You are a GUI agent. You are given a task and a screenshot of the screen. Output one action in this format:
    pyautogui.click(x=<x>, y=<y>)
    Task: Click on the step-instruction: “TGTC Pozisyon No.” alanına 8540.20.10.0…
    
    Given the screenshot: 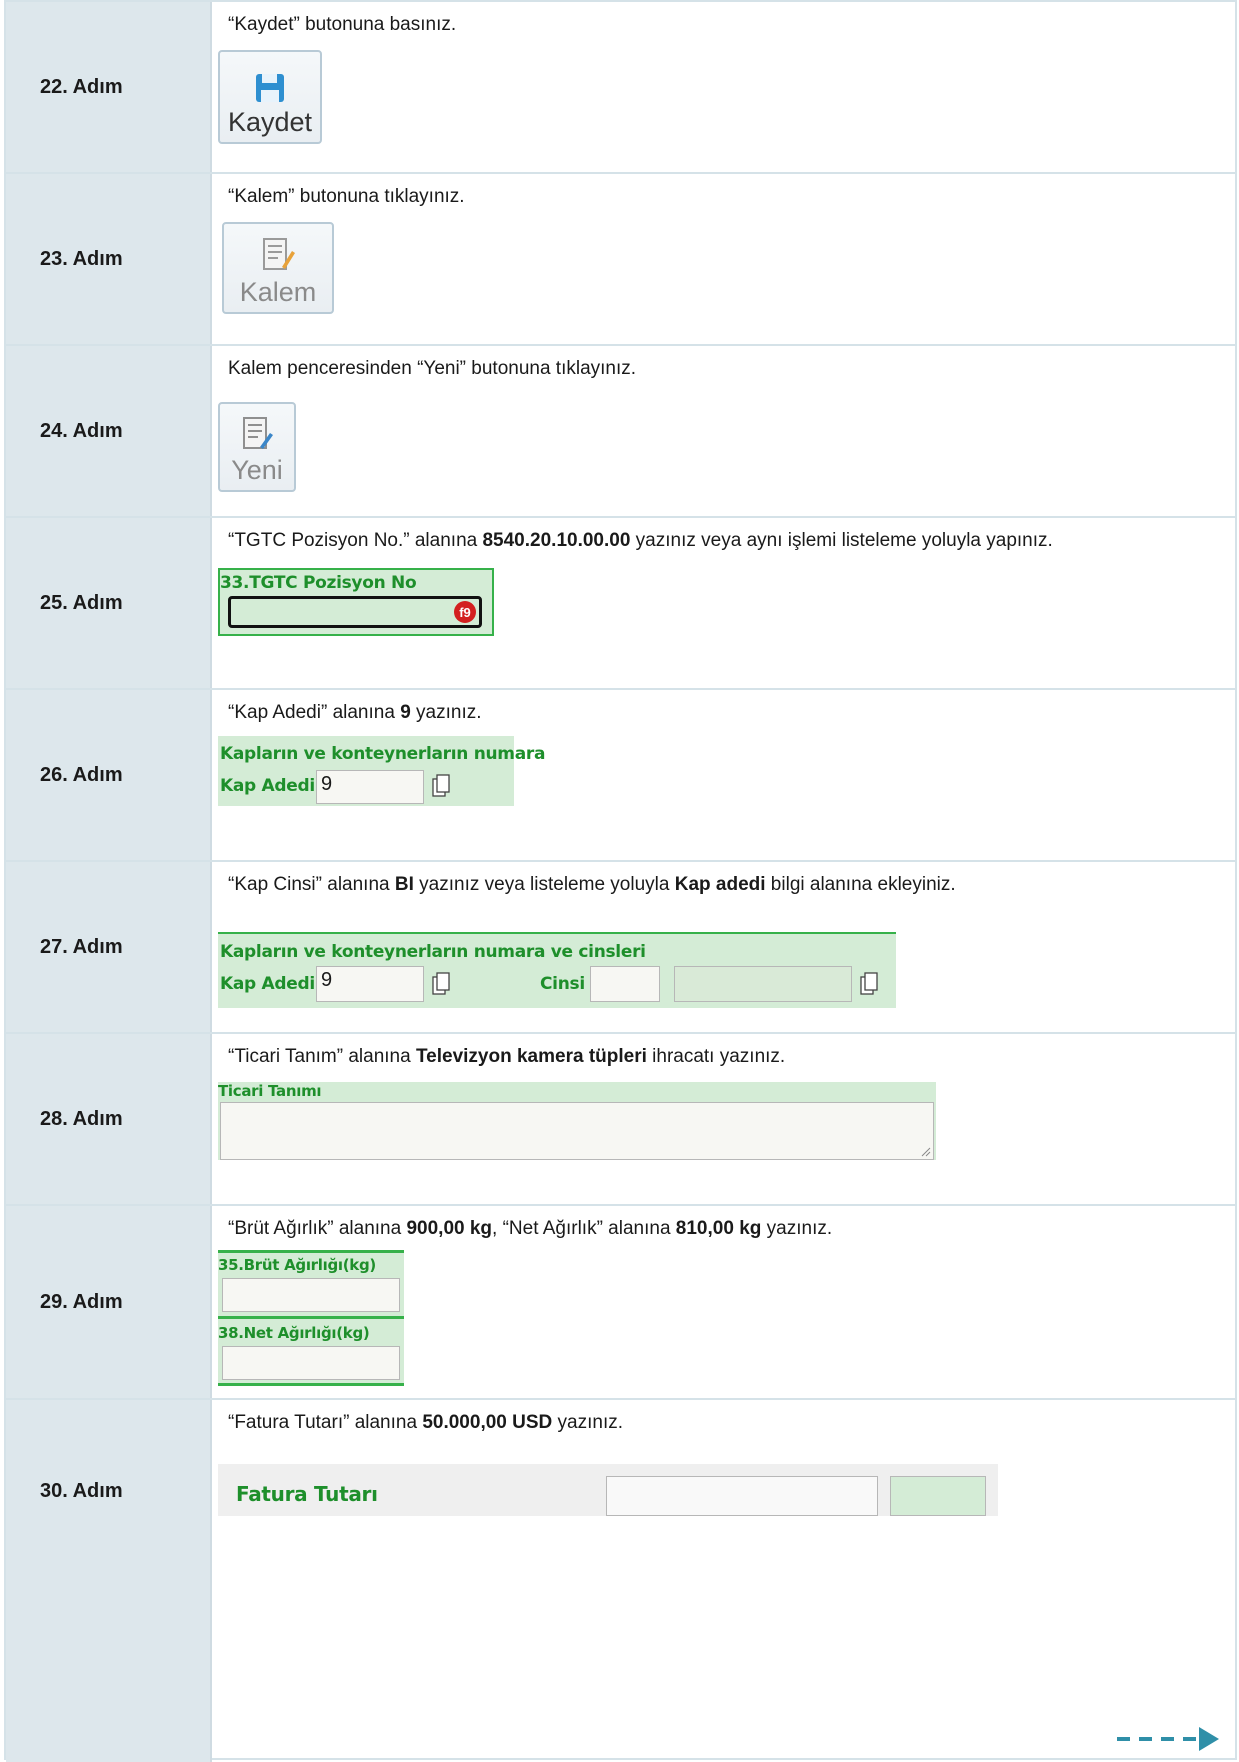 What is the action you would take?
    pyautogui.click(x=640, y=540)
    